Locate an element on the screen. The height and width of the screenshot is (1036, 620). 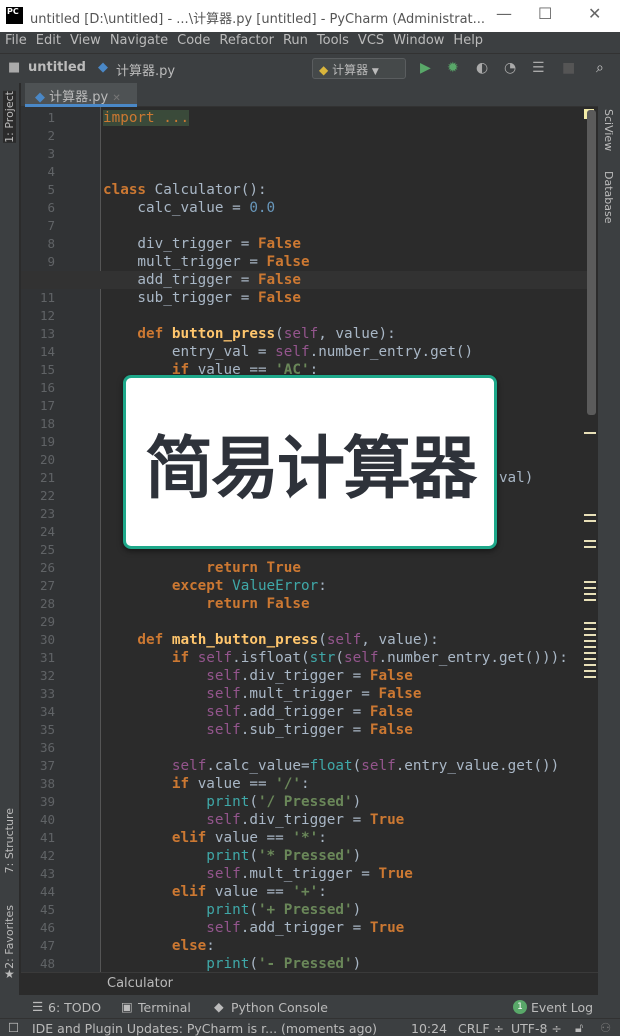
menu-run: Run is located at coordinates (295, 42).